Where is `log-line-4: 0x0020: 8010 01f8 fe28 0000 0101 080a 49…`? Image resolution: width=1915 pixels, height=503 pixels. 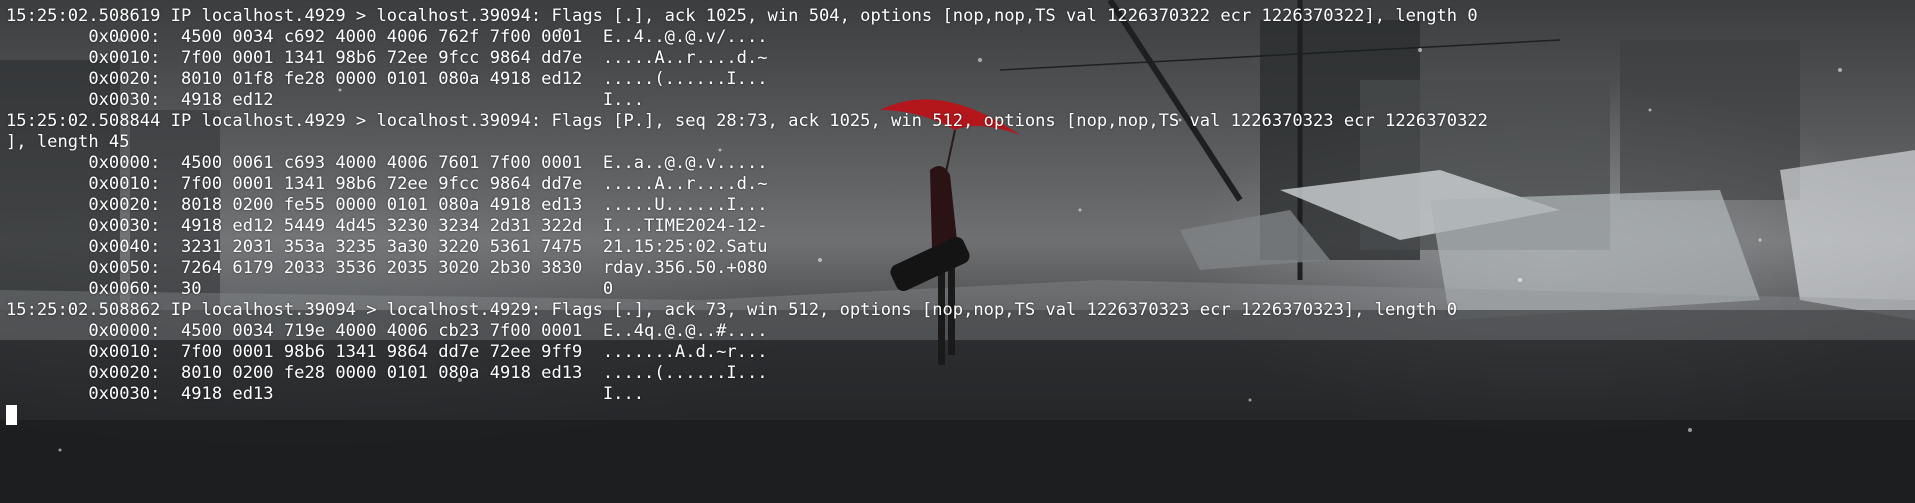 log-line-4: 0x0020: 8010 01f8 fe28 0000 0101 080a 49… is located at coordinates (387, 79).